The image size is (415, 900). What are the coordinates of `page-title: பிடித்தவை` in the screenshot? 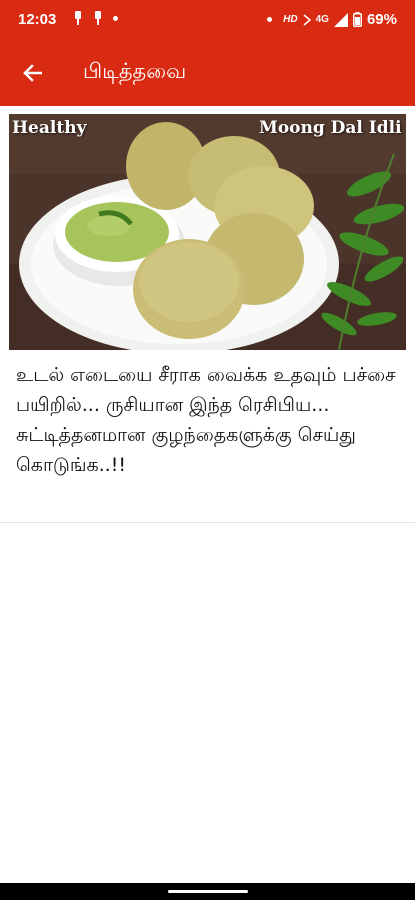 It's located at (135, 71).